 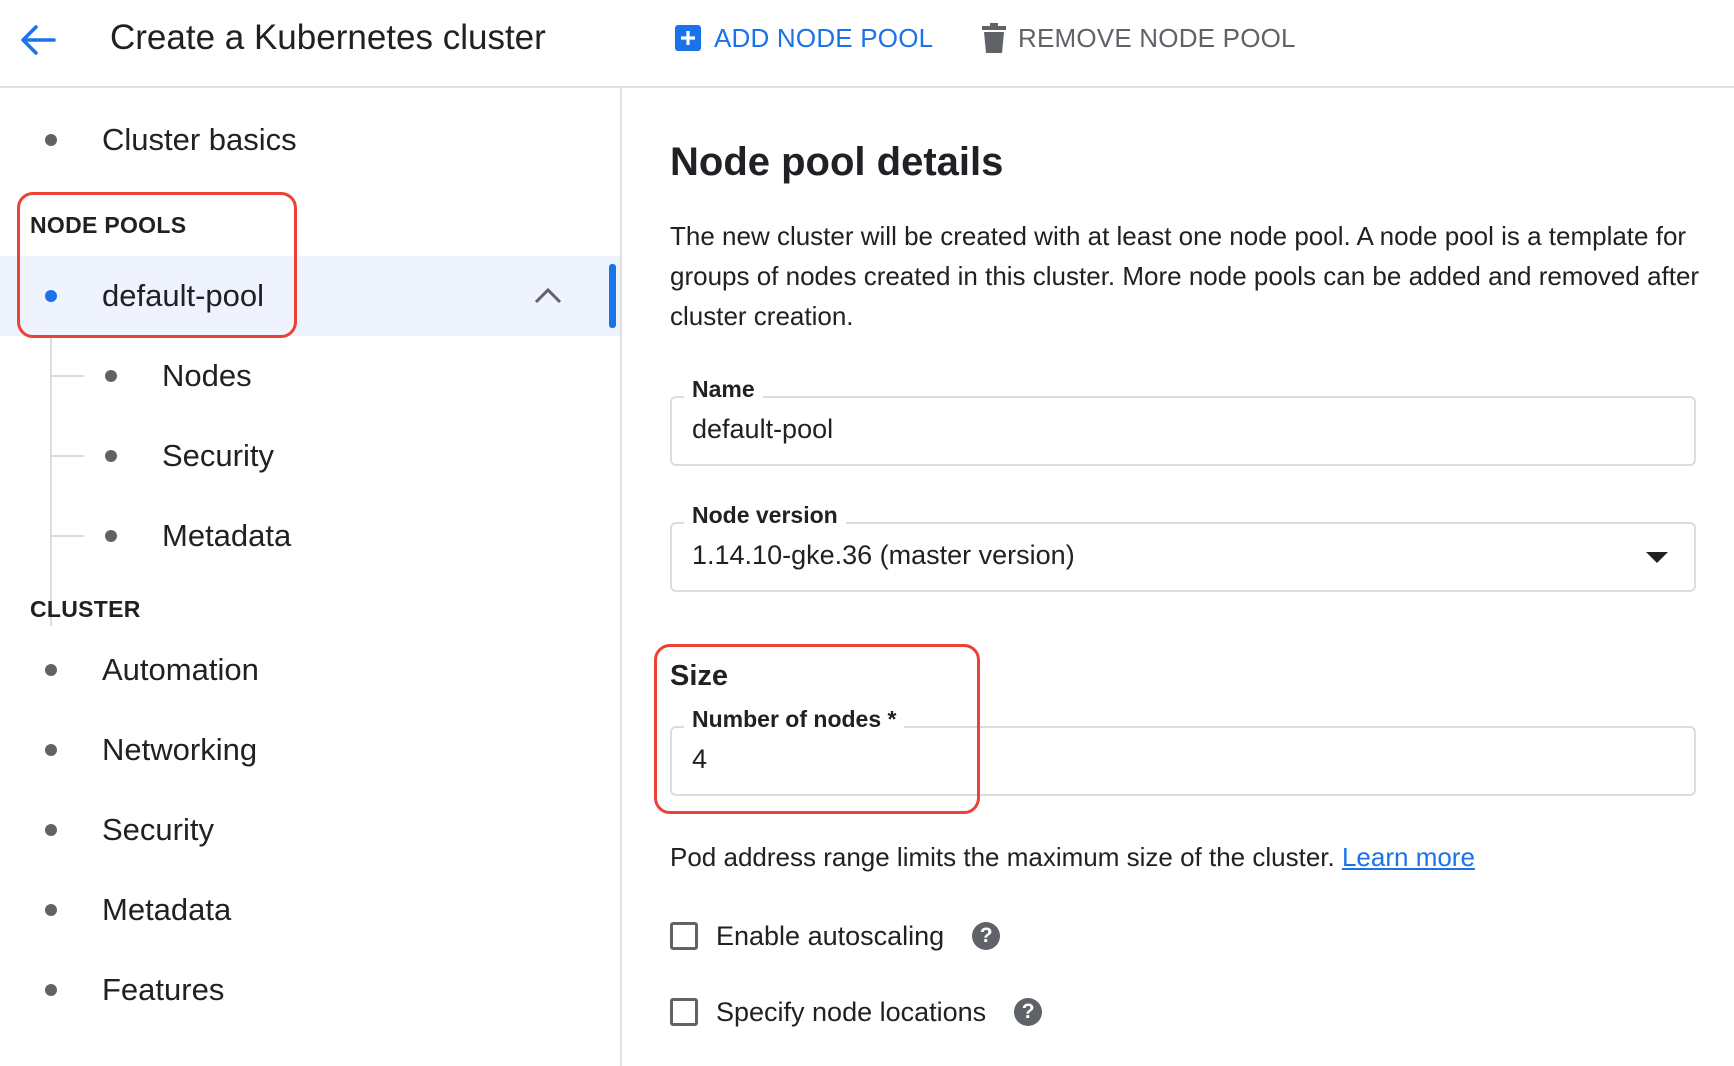 I want to click on add-box-icon, so click(x=688, y=38).